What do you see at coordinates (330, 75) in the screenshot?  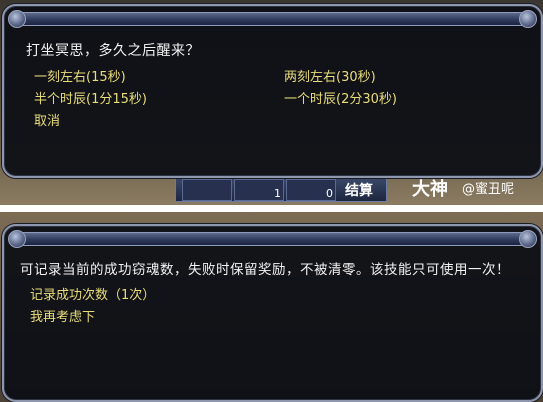 I see `option-30-seconds: 两刻左右(30秒)` at bounding box center [330, 75].